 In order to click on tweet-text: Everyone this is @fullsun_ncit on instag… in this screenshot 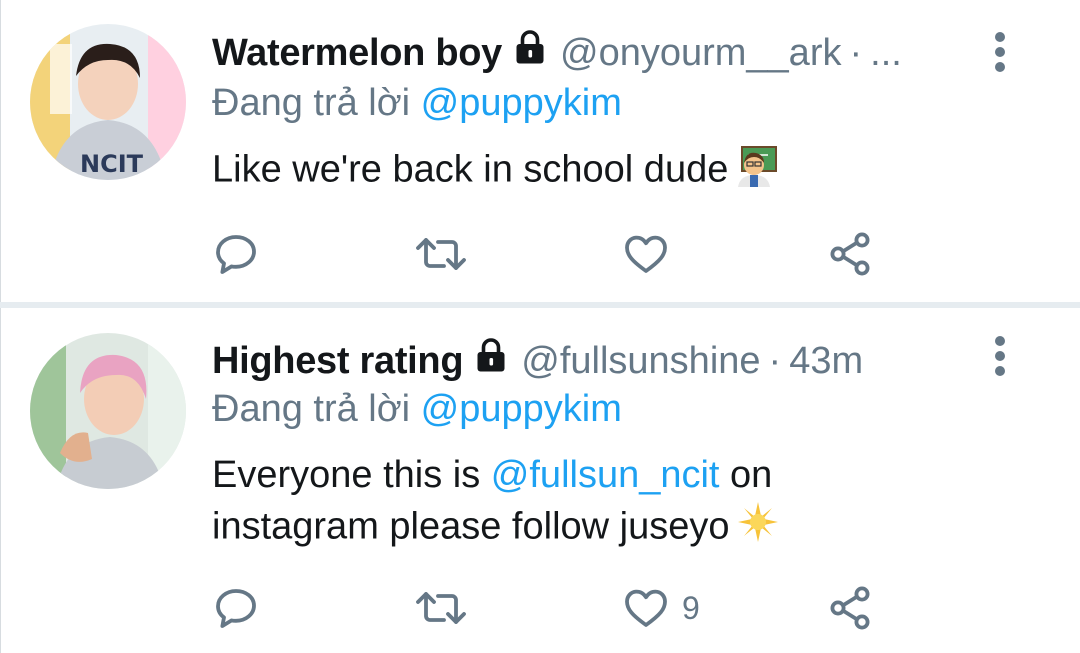, I will do `click(496, 503)`.